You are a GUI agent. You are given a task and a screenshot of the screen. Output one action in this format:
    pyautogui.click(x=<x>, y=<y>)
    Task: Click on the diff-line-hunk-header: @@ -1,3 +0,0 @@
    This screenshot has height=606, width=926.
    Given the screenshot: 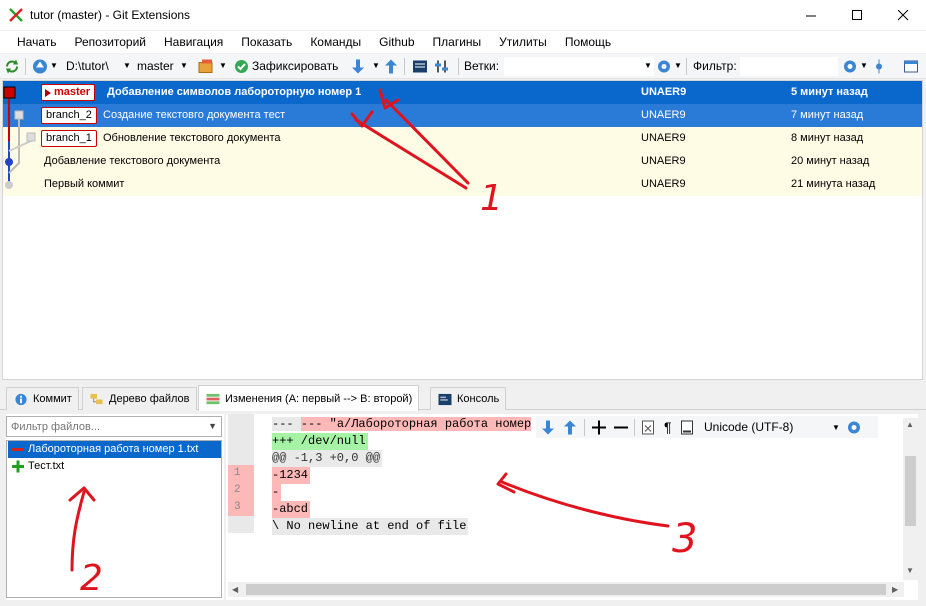 What is the action you would take?
    pyautogui.click(x=327, y=458)
    